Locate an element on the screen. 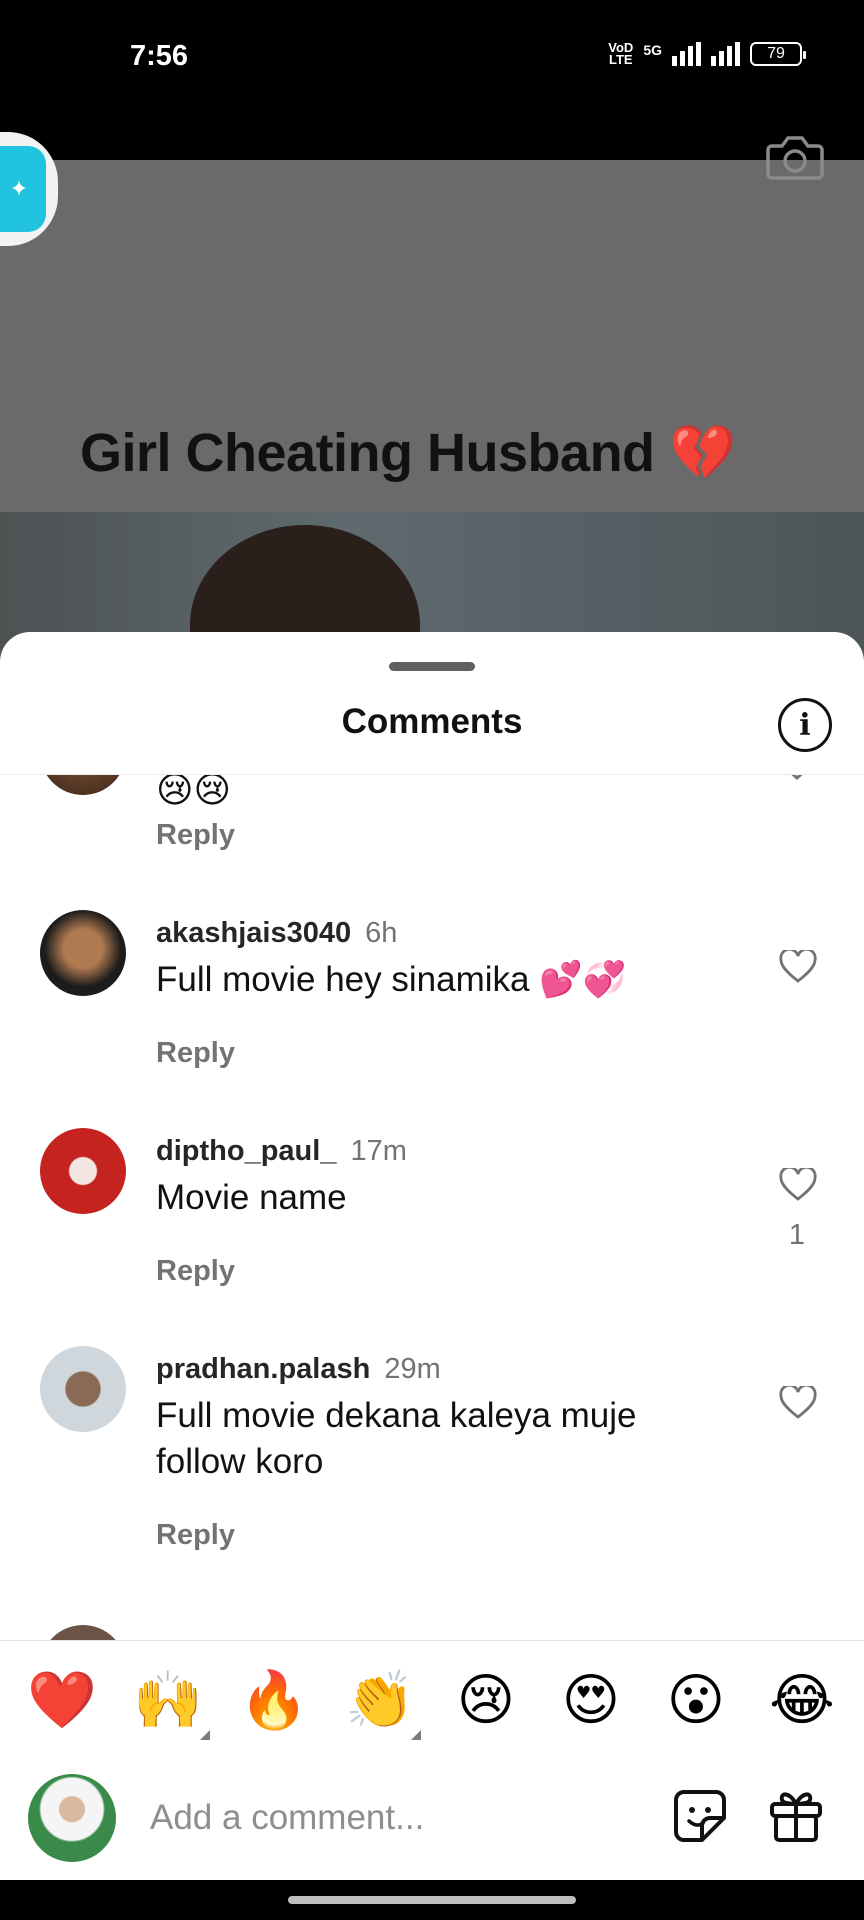  battery-level: 79 is located at coordinates (776, 53).